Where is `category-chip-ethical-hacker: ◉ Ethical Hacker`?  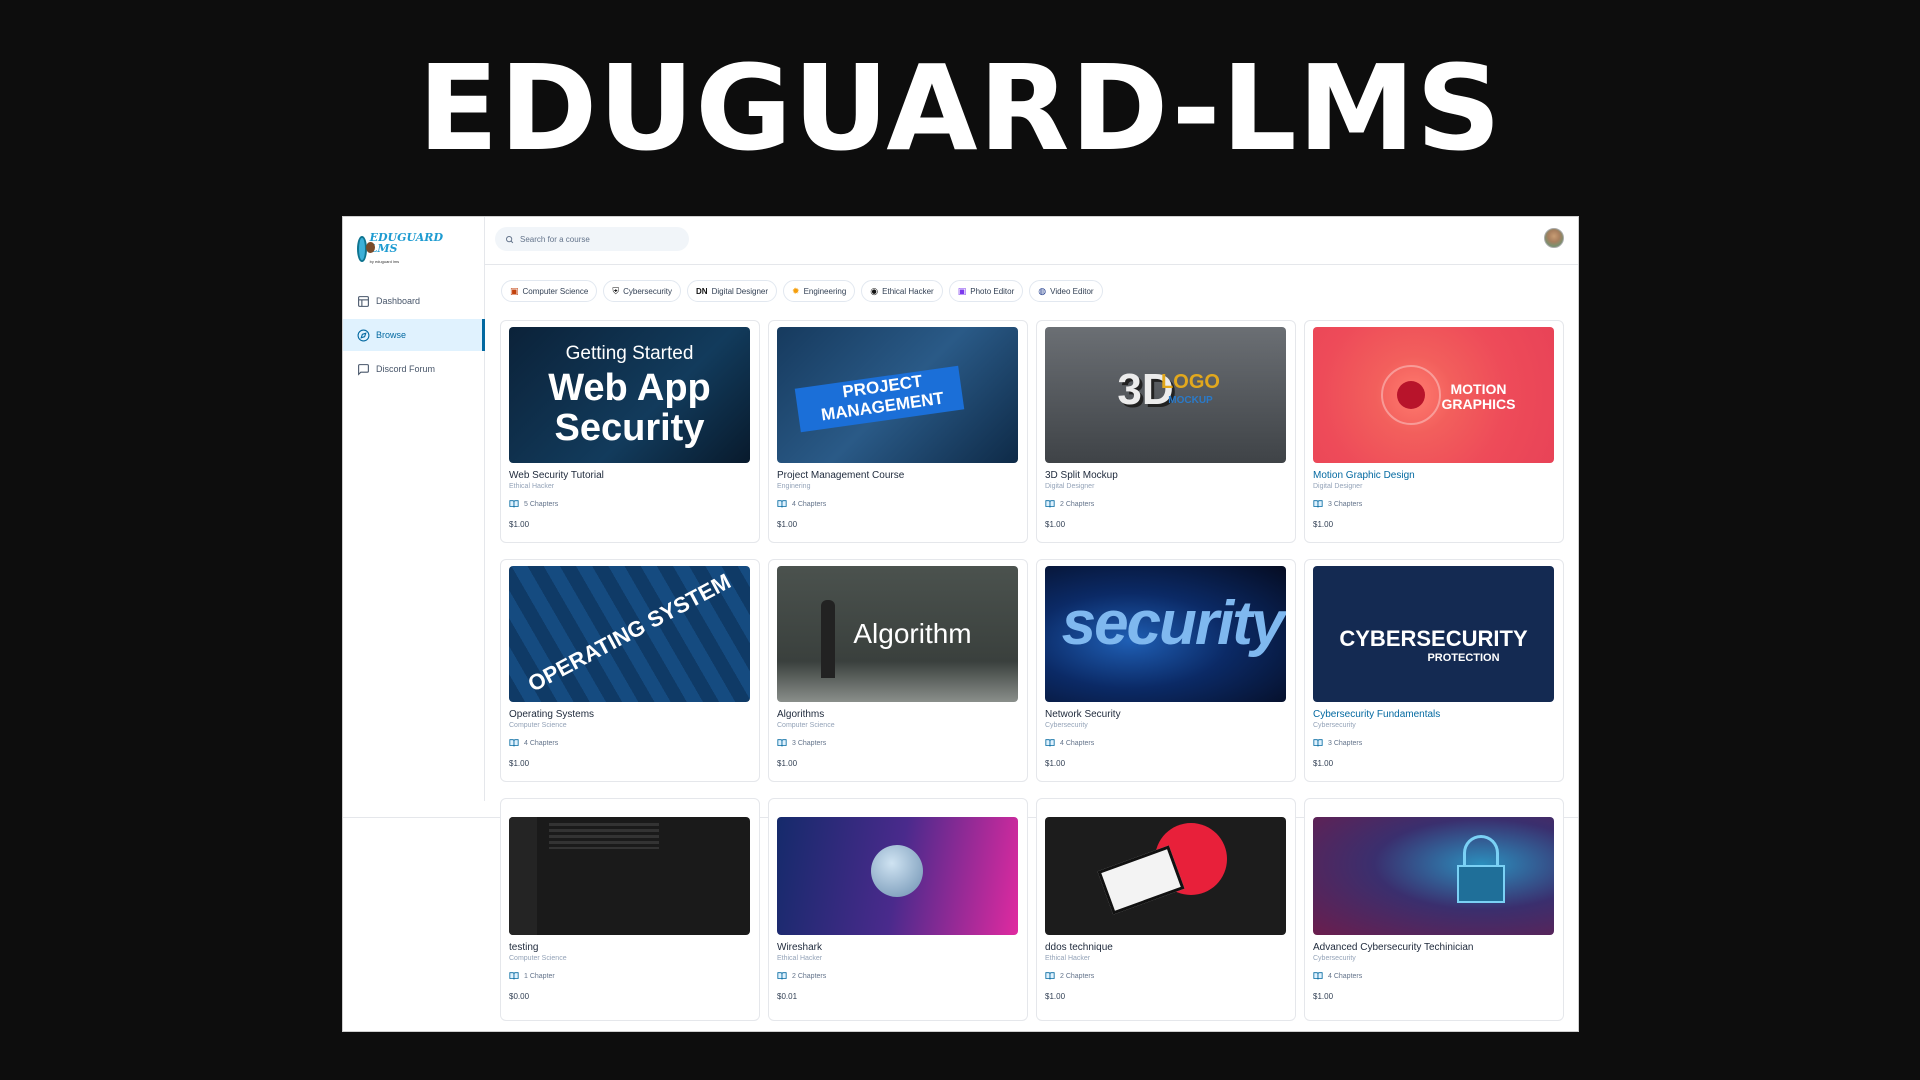 category-chip-ethical-hacker: ◉ Ethical Hacker is located at coordinates (902, 291).